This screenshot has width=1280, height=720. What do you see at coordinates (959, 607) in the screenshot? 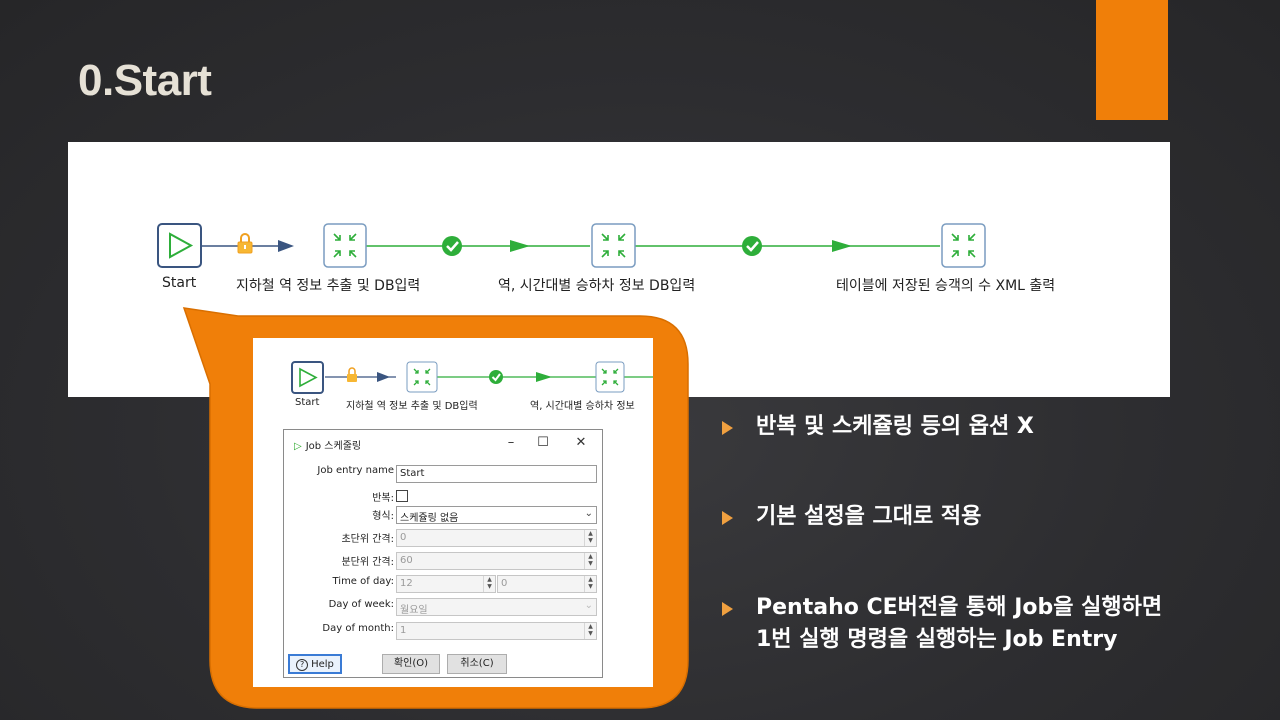
I see `bullet-text: Pentaho CE버전을 통해 Job을 실행하면` at bounding box center [959, 607].